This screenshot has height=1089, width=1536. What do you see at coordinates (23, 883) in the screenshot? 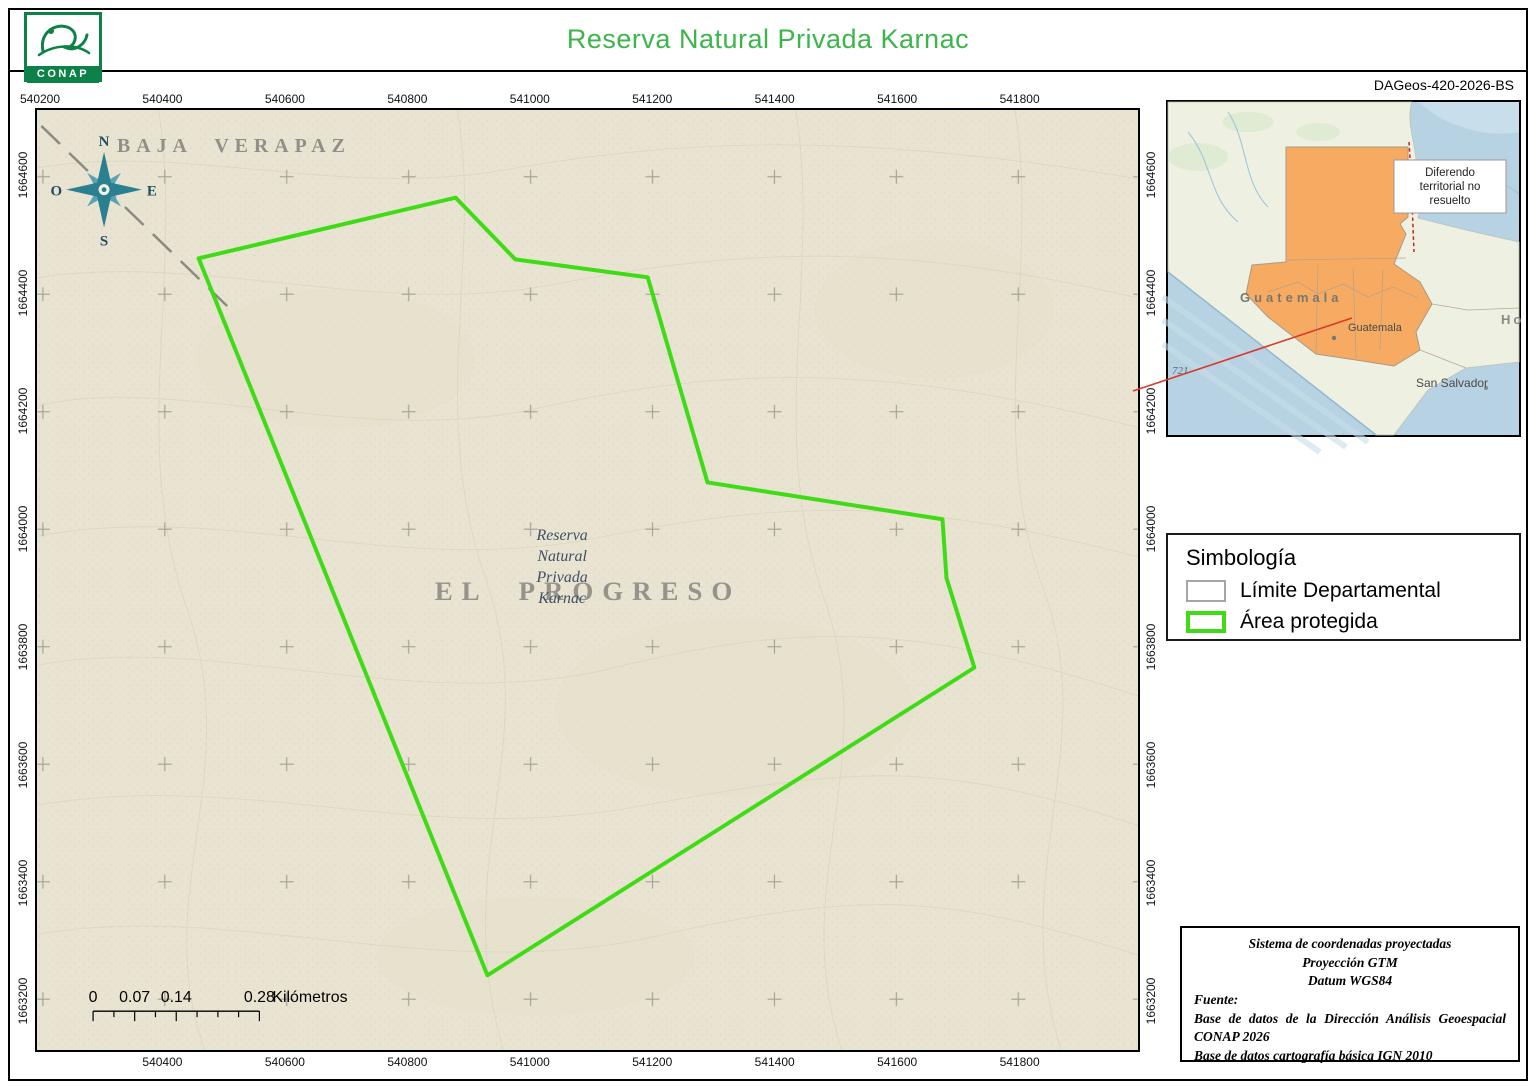
I see `grid-label-left: 1663400` at bounding box center [23, 883].